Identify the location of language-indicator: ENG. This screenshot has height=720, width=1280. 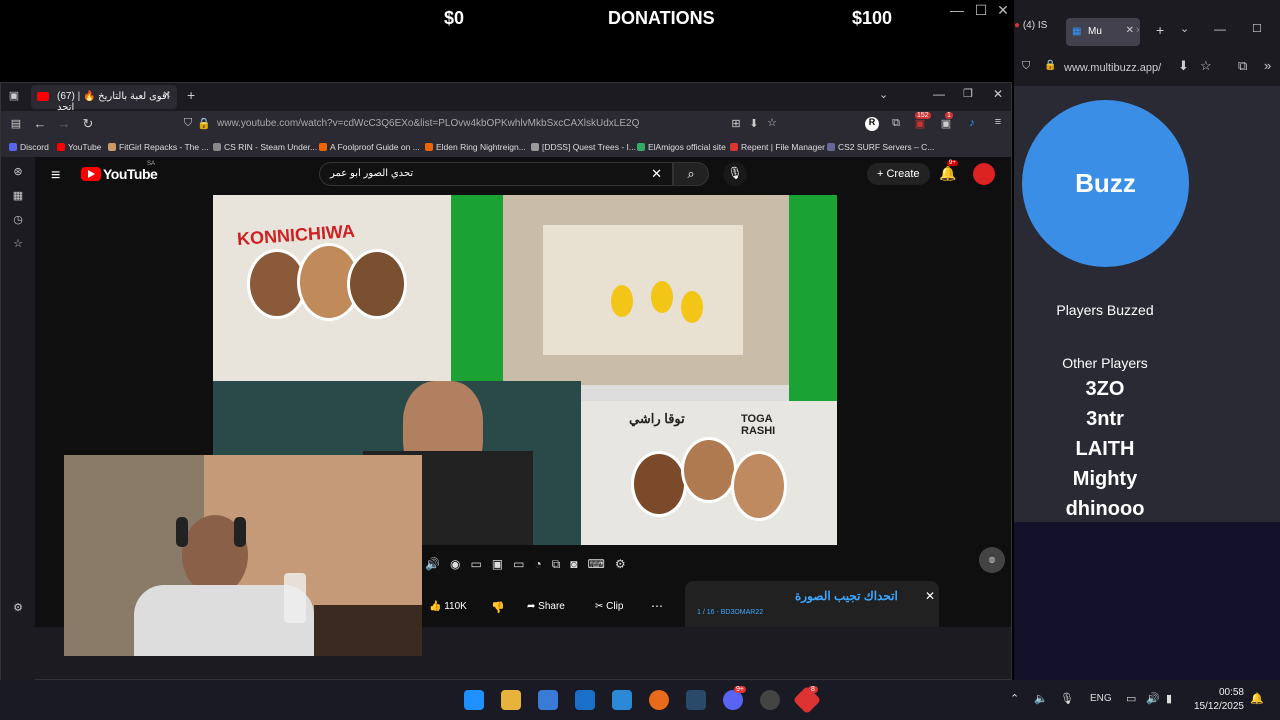
(1101, 698).